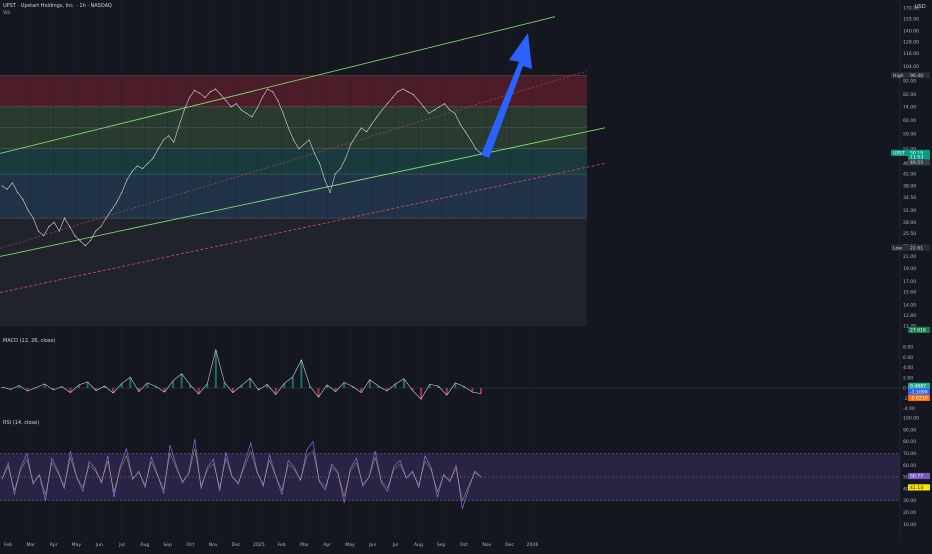  Describe the element at coordinates (919, 399) in the screenshot. I see `macd-signal-tag: -0.6210` at that location.